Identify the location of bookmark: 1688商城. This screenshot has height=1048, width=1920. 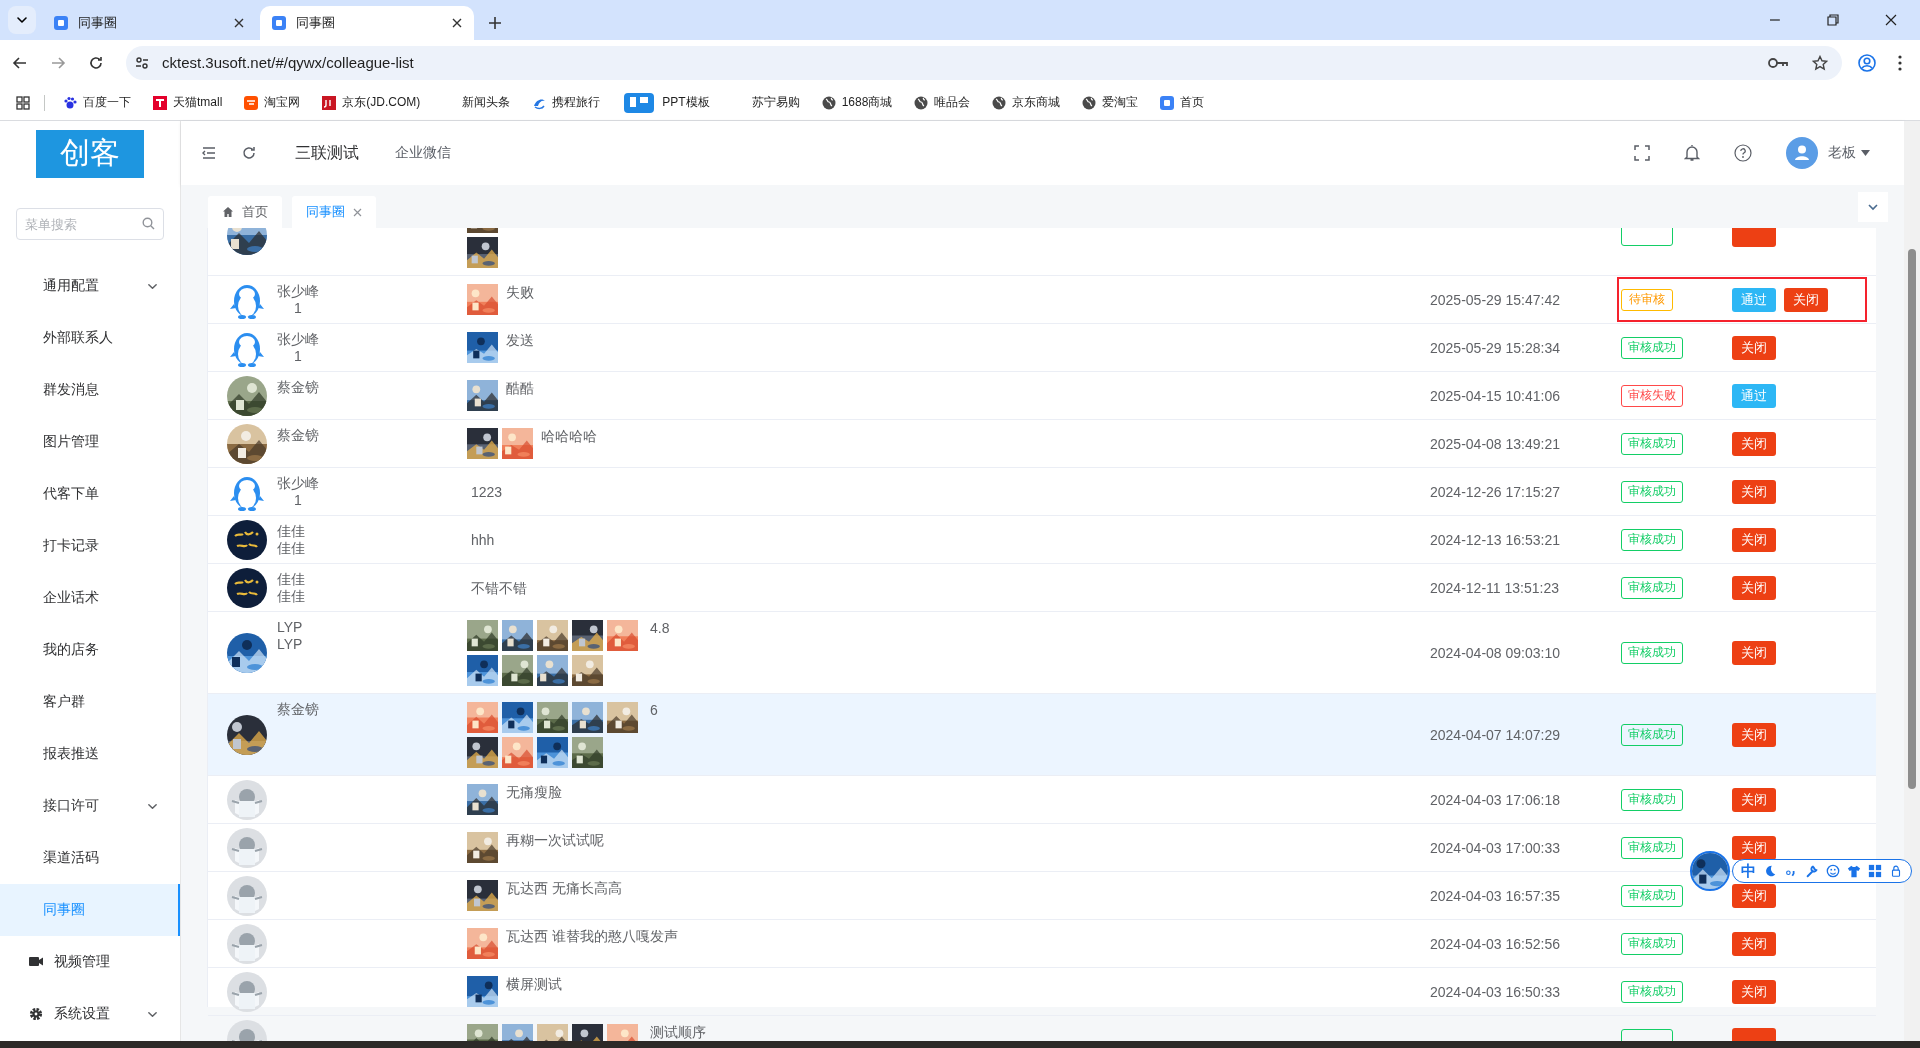
(857, 102).